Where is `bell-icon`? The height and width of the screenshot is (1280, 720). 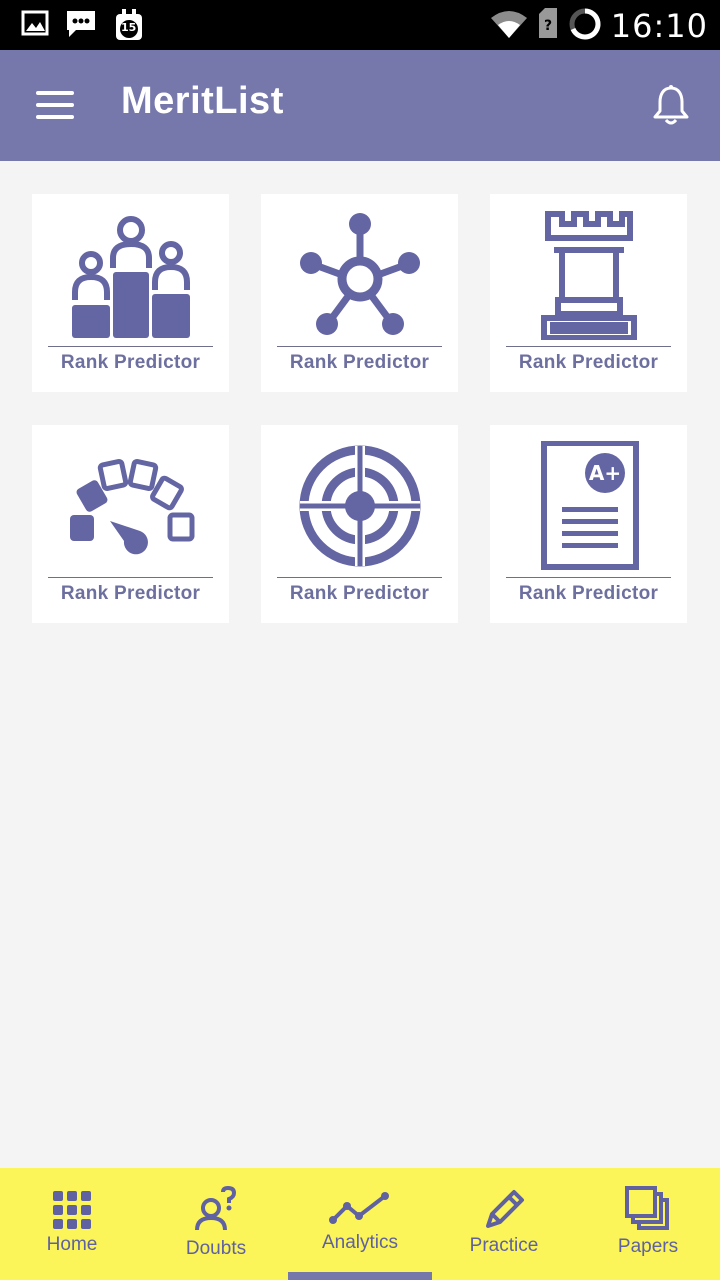
bell-icon is located at coordinates (671, 106).